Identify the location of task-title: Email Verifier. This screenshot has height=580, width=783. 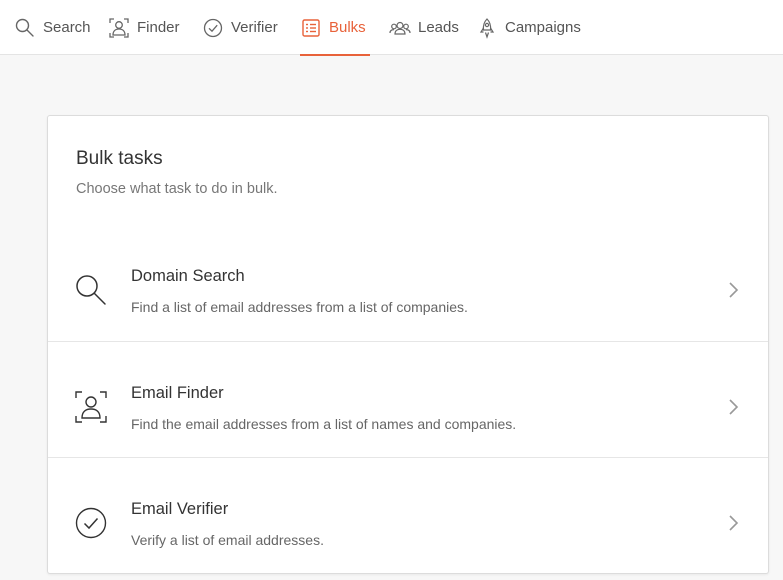
(180, 509).